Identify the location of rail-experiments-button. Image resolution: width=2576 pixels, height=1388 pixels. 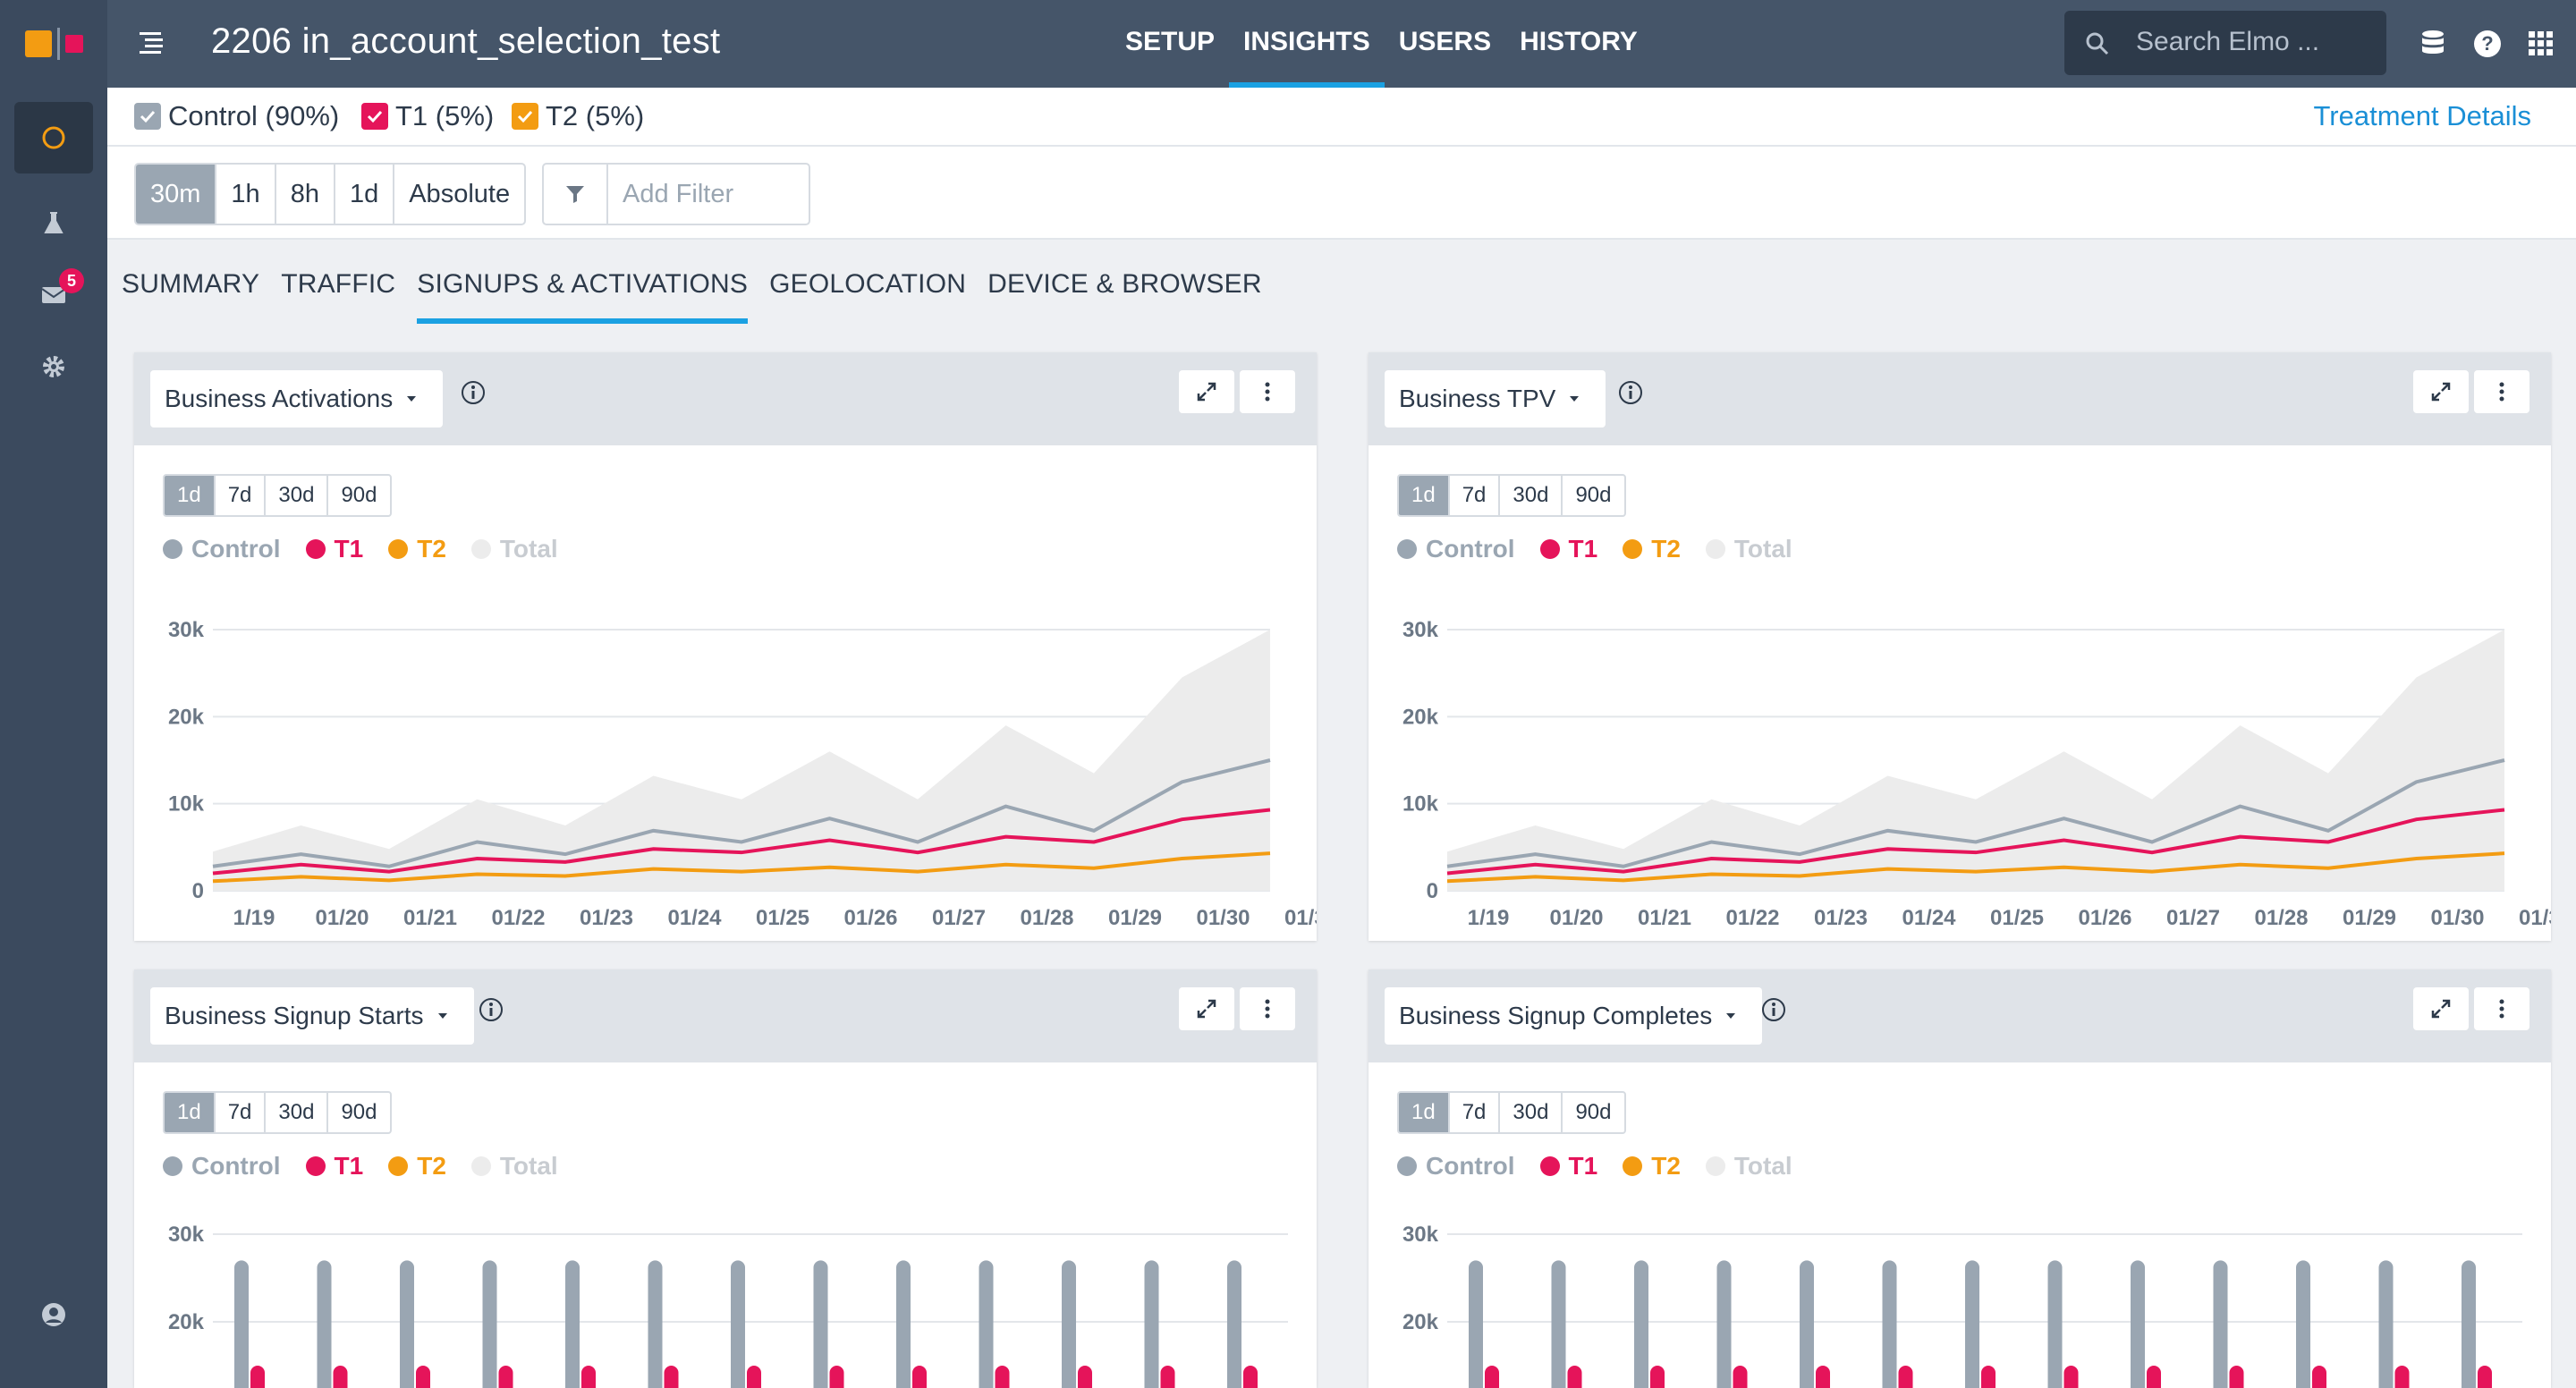
(53, 138).